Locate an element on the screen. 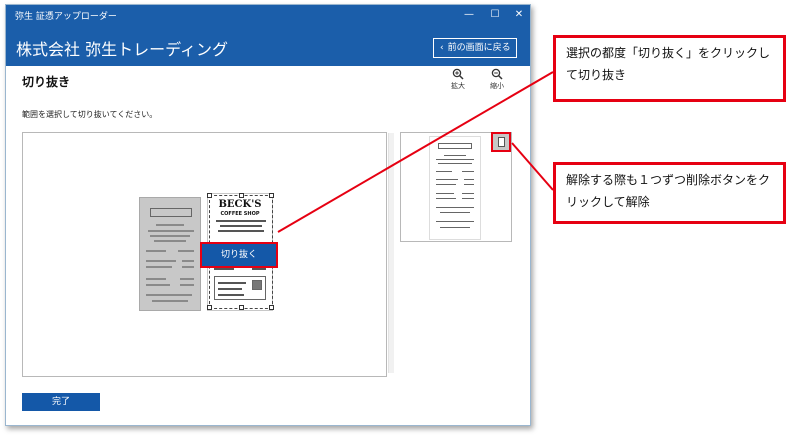 This screenshot has width=793, height=443. crop-callout: 選択の都度「切り抜く」をクリックして切り抜き is located at coordinates (669, 68).